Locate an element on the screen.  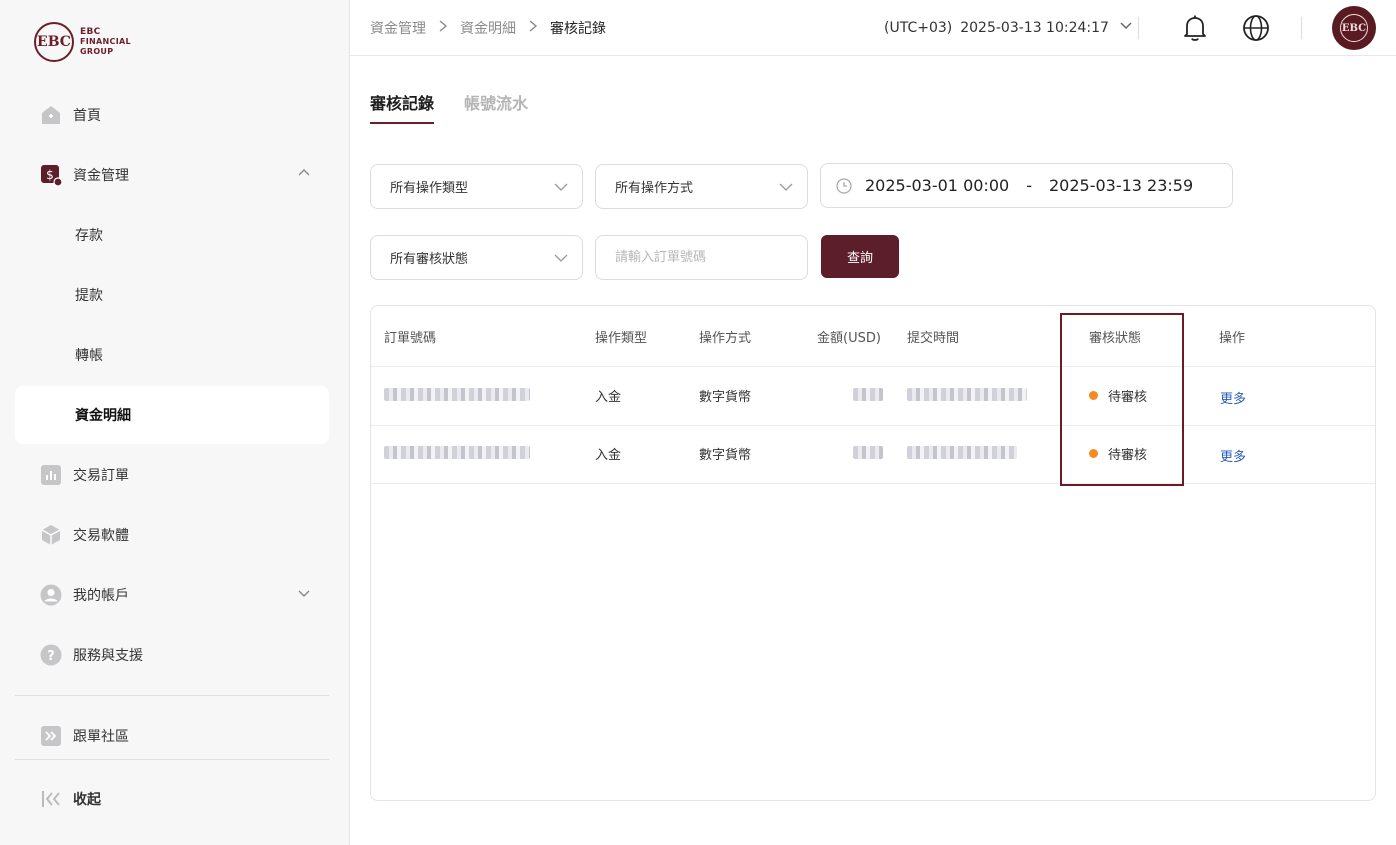
help-icon: ? is located at coordinates (51, 655).